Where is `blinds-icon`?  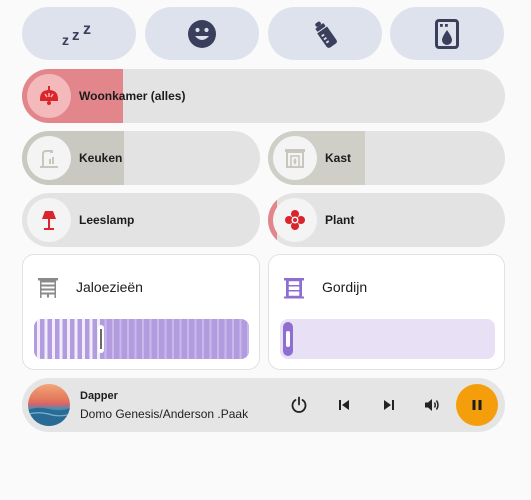
blinds-icon is located at coordinates (48, 290).